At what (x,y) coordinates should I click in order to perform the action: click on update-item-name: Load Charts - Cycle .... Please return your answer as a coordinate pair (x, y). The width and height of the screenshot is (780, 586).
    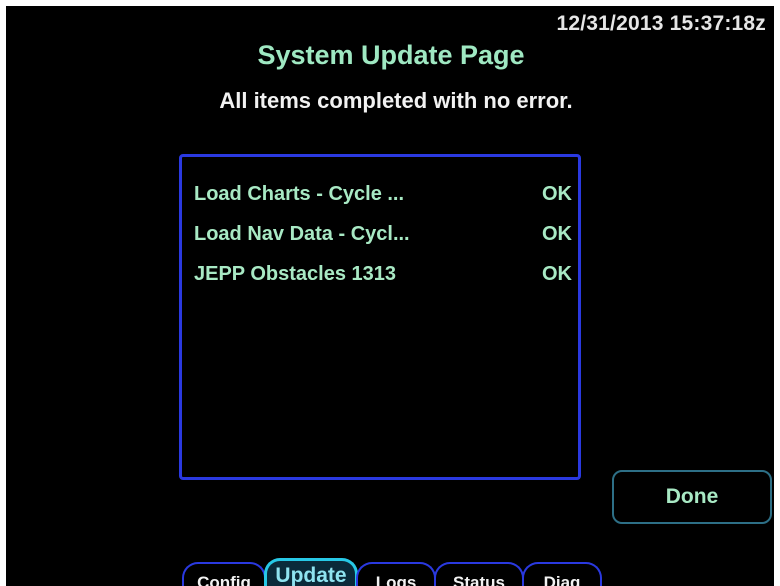
    Looking at the image, I should click on (299, 194).